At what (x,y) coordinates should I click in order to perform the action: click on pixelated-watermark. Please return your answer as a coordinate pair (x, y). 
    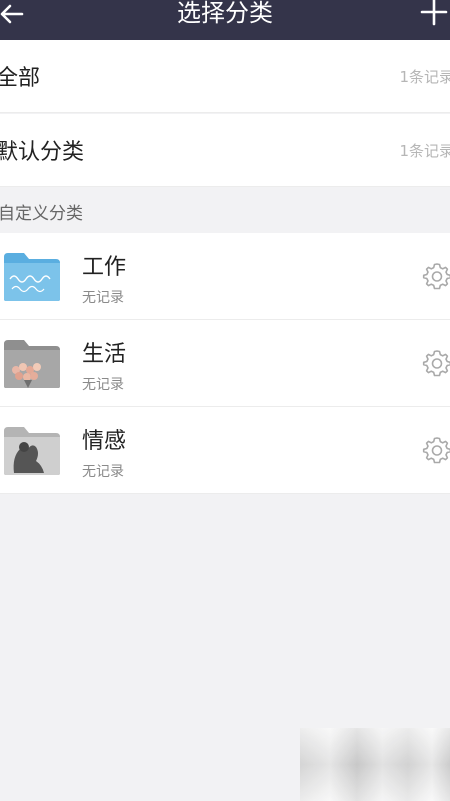
    Looking at the image, I should click on (375, 764).